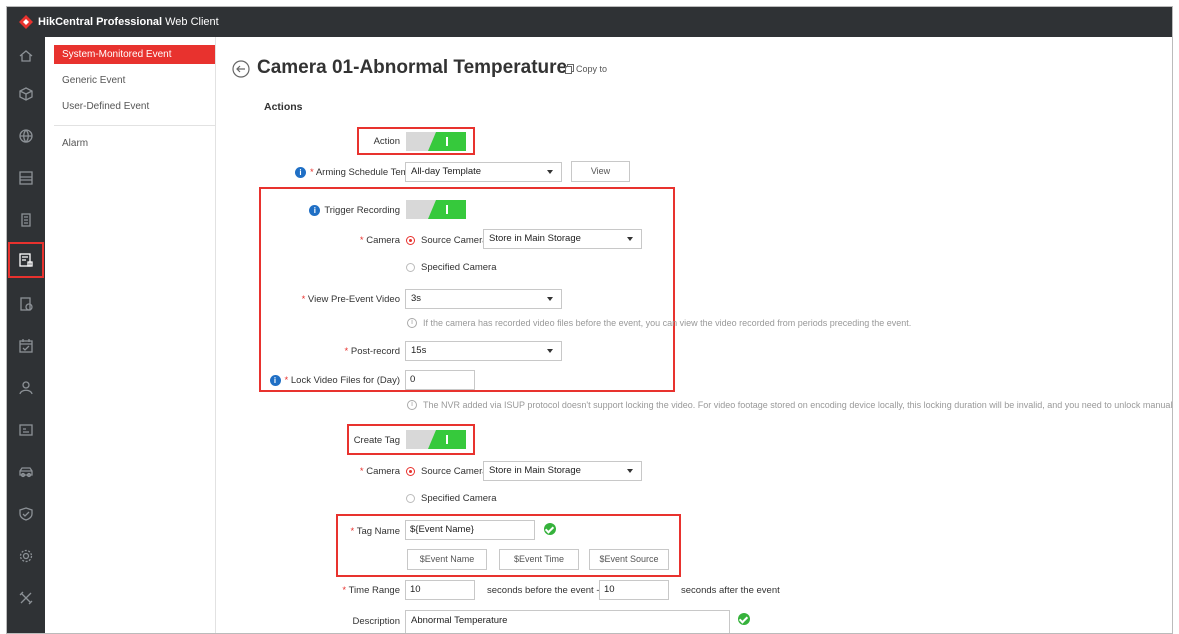 The image size is (1179, 634). I want to click on post-record-label: * Post-record, so click(372, 351).